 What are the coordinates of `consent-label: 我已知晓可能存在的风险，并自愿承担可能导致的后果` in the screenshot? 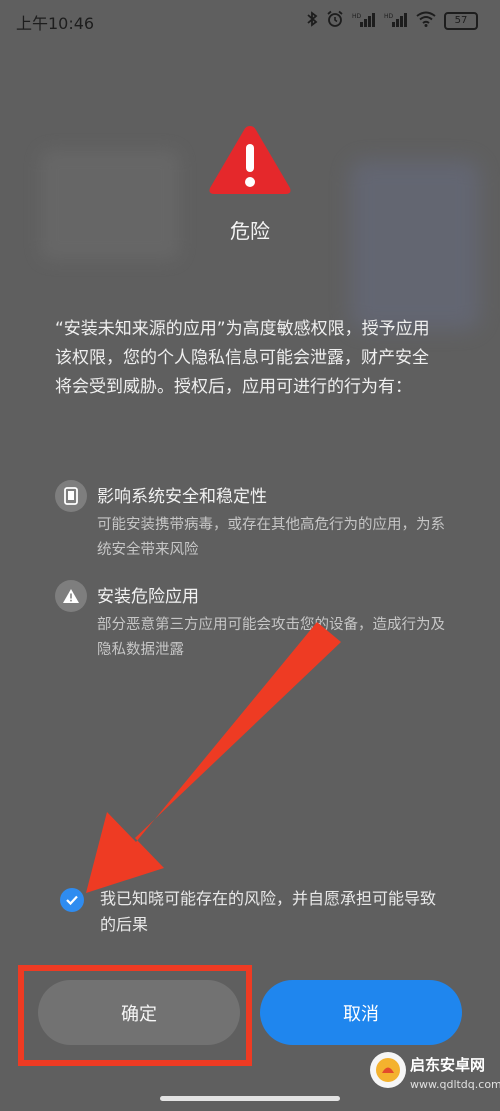 It's located at (268, 911).